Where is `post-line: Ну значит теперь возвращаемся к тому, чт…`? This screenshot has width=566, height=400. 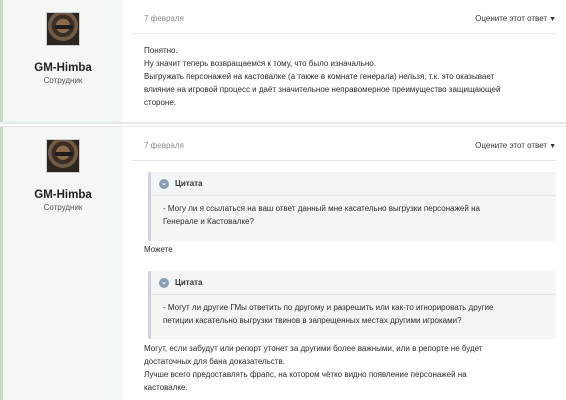
post-line: Ну значит теперь возвращаемся к тому, чт… is located at coordinates (260, 63).